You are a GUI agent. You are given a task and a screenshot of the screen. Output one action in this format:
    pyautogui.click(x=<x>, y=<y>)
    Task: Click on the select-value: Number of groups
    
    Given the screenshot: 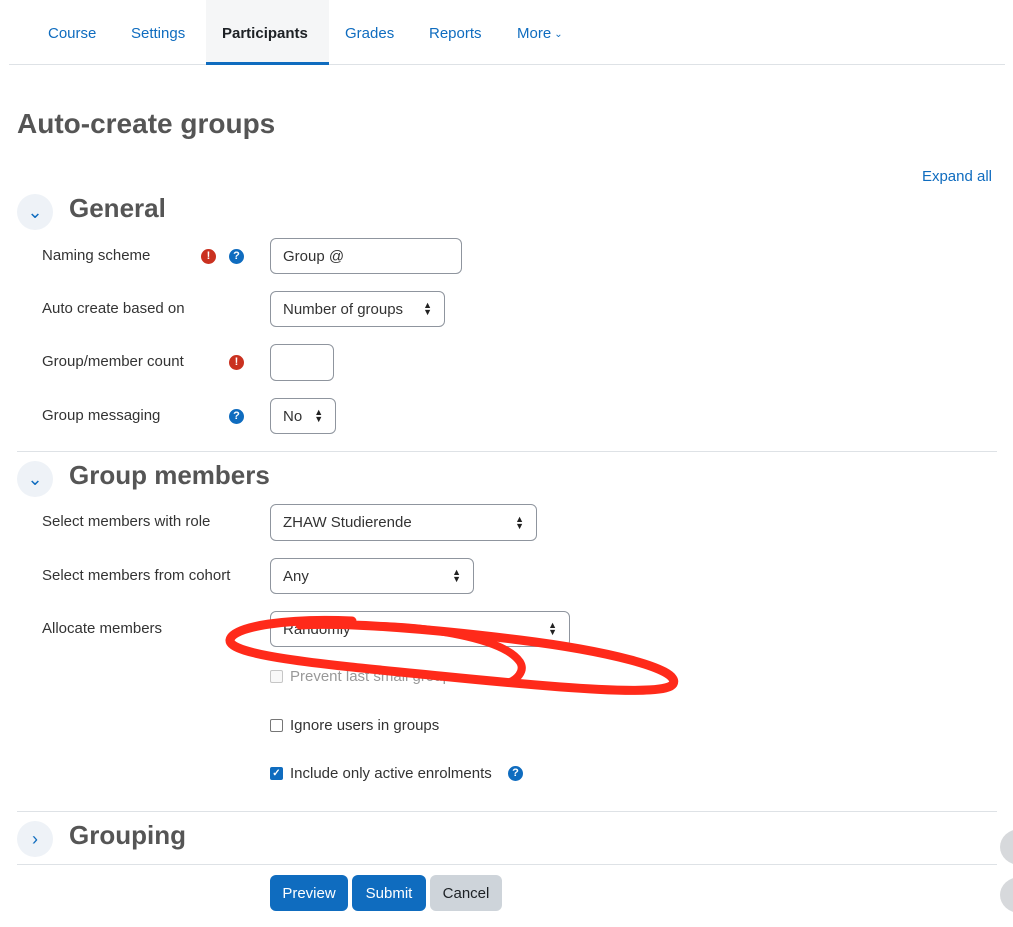 What is the action you would take?
    pyautogui.click(x=343, y=309)
    